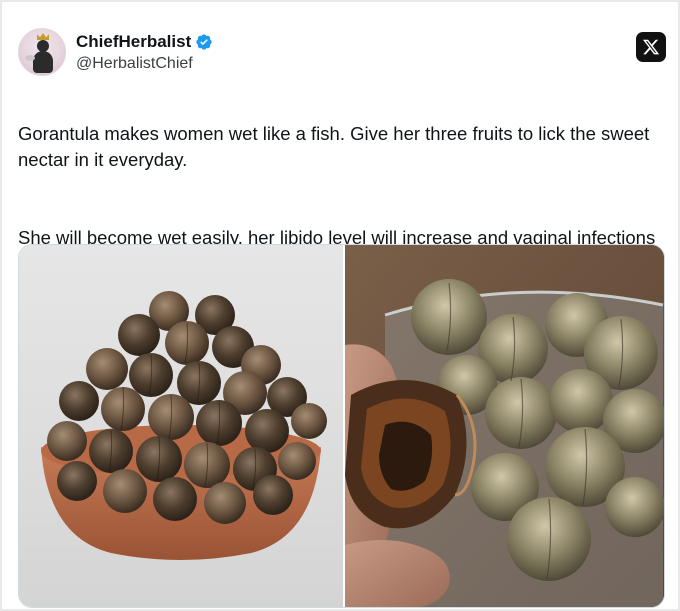  I want to click on tweet-header: ChiefHerbalist @HerbalistChief, so click(343, 56).